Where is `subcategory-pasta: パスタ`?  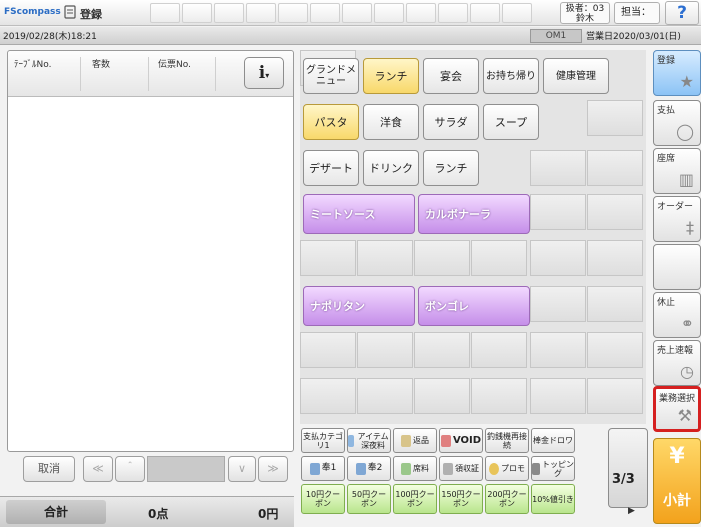 subcategory-pasta: パスタ is located at coordinates (331, 122).